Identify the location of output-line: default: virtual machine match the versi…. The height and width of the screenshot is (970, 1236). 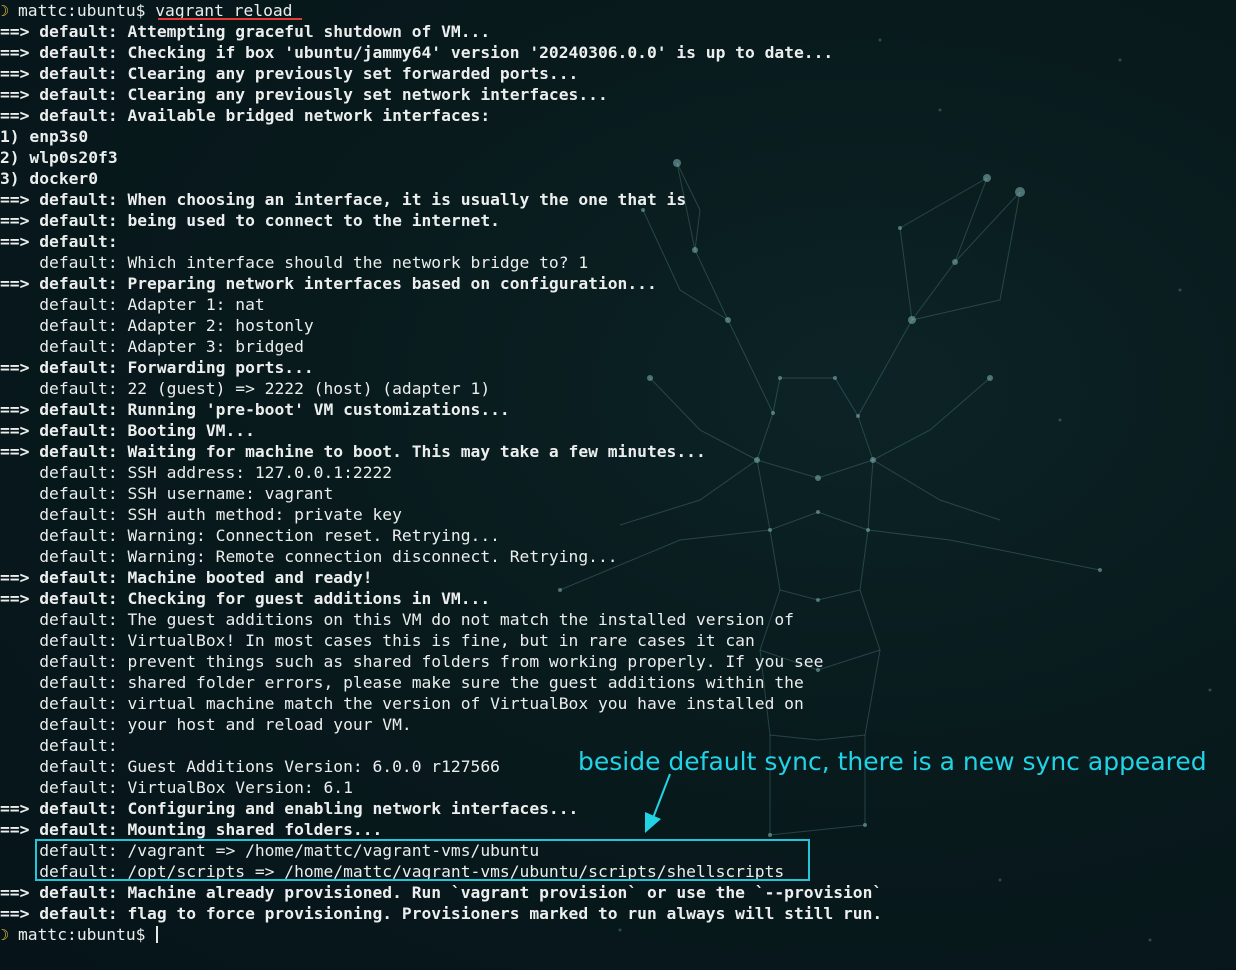
(402, 703).